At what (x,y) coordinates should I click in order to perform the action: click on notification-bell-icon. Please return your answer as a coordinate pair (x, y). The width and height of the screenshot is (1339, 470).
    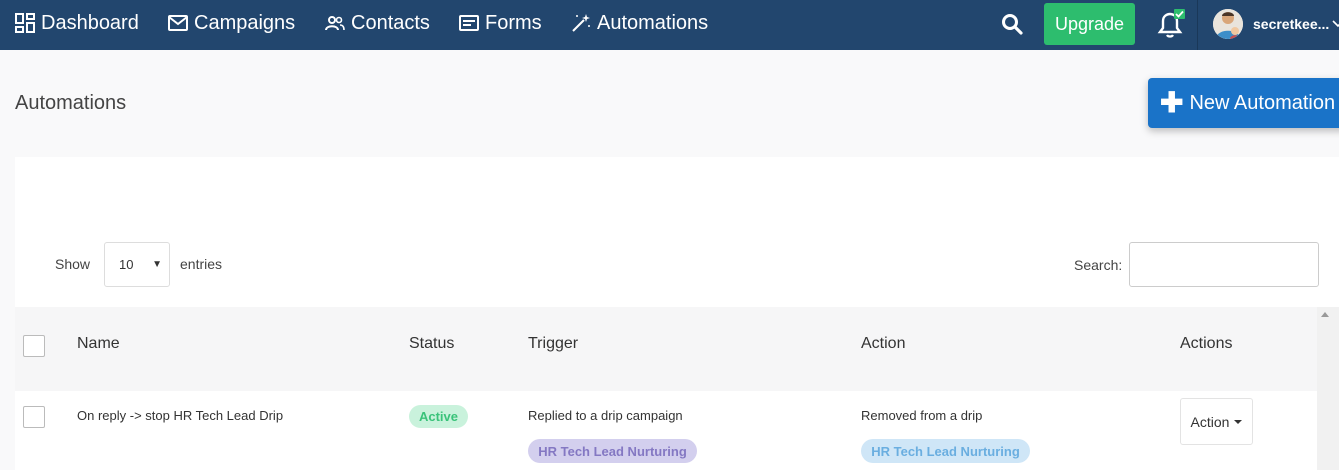
    Looking at the image, I should click on (1170, 24).